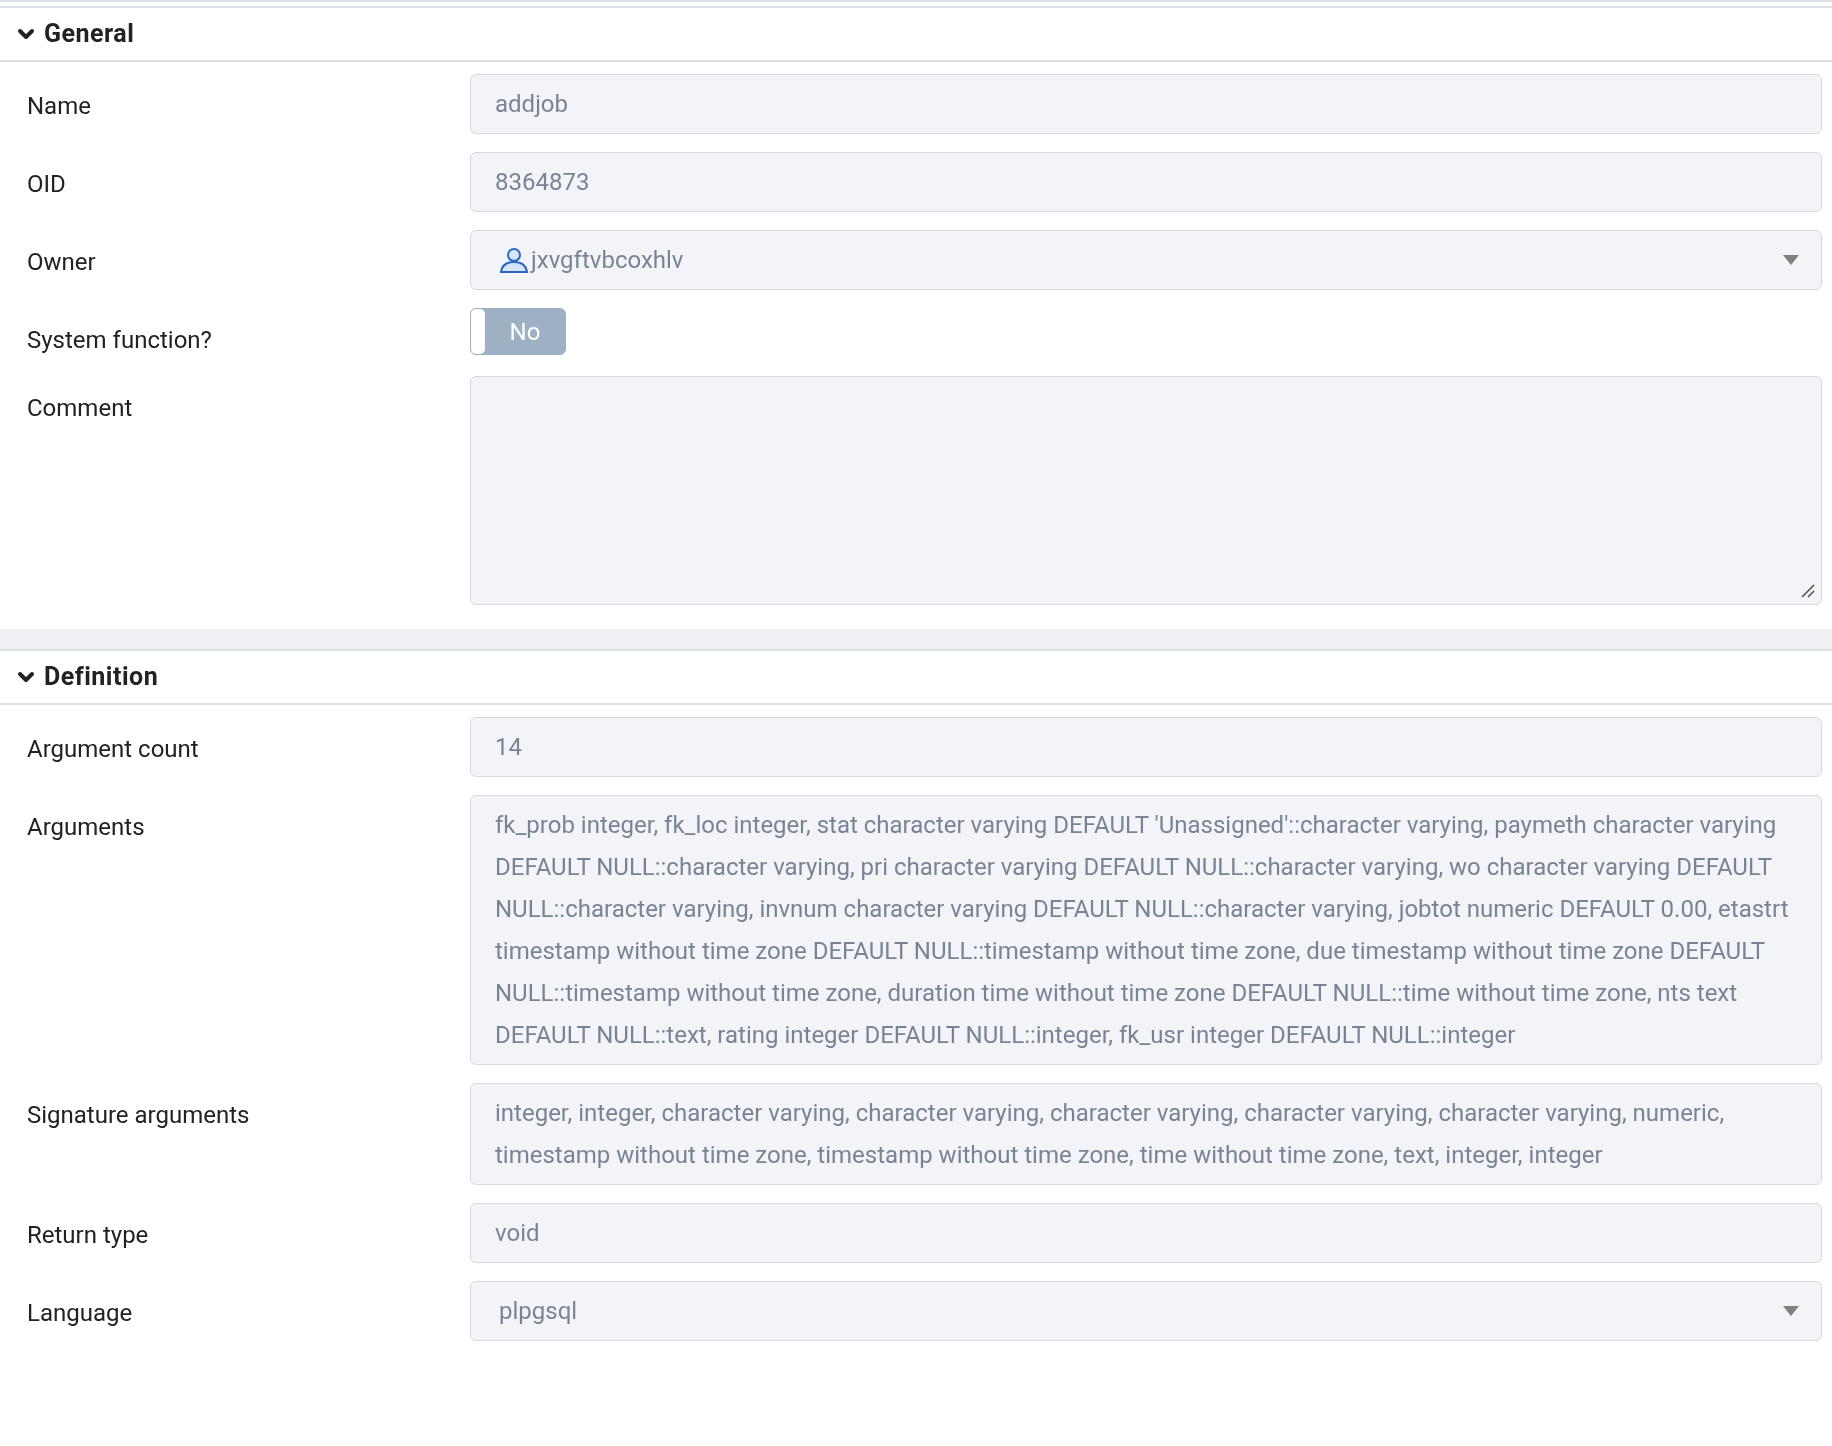 This screenshot has width=1832, height=1446. Describe the element at coordinates (59, 106) in the screenshot. I see `field-label: Name` at that location.